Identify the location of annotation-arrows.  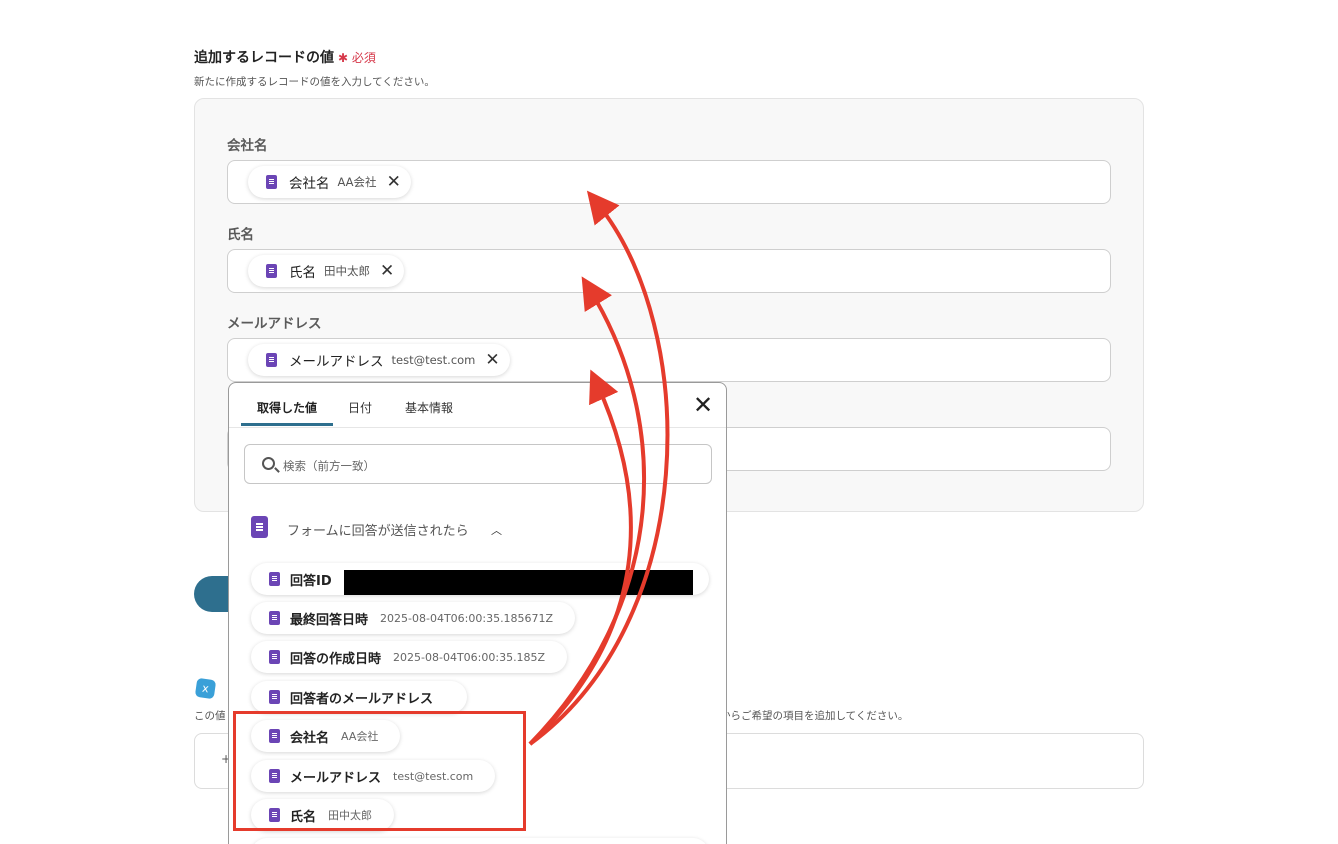
(599, 468).